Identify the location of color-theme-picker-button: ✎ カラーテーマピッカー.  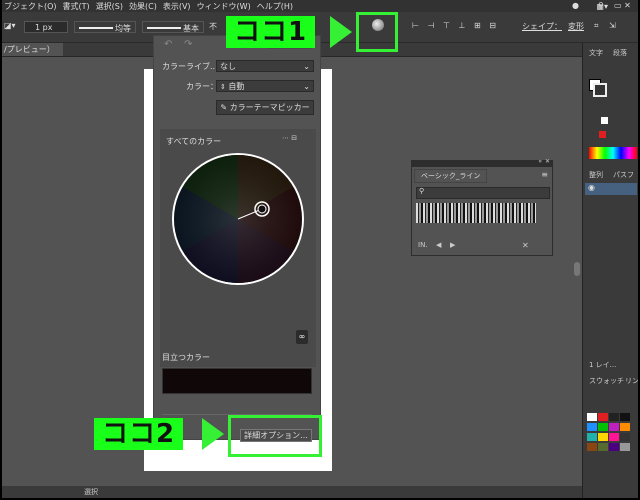
(265, 107).